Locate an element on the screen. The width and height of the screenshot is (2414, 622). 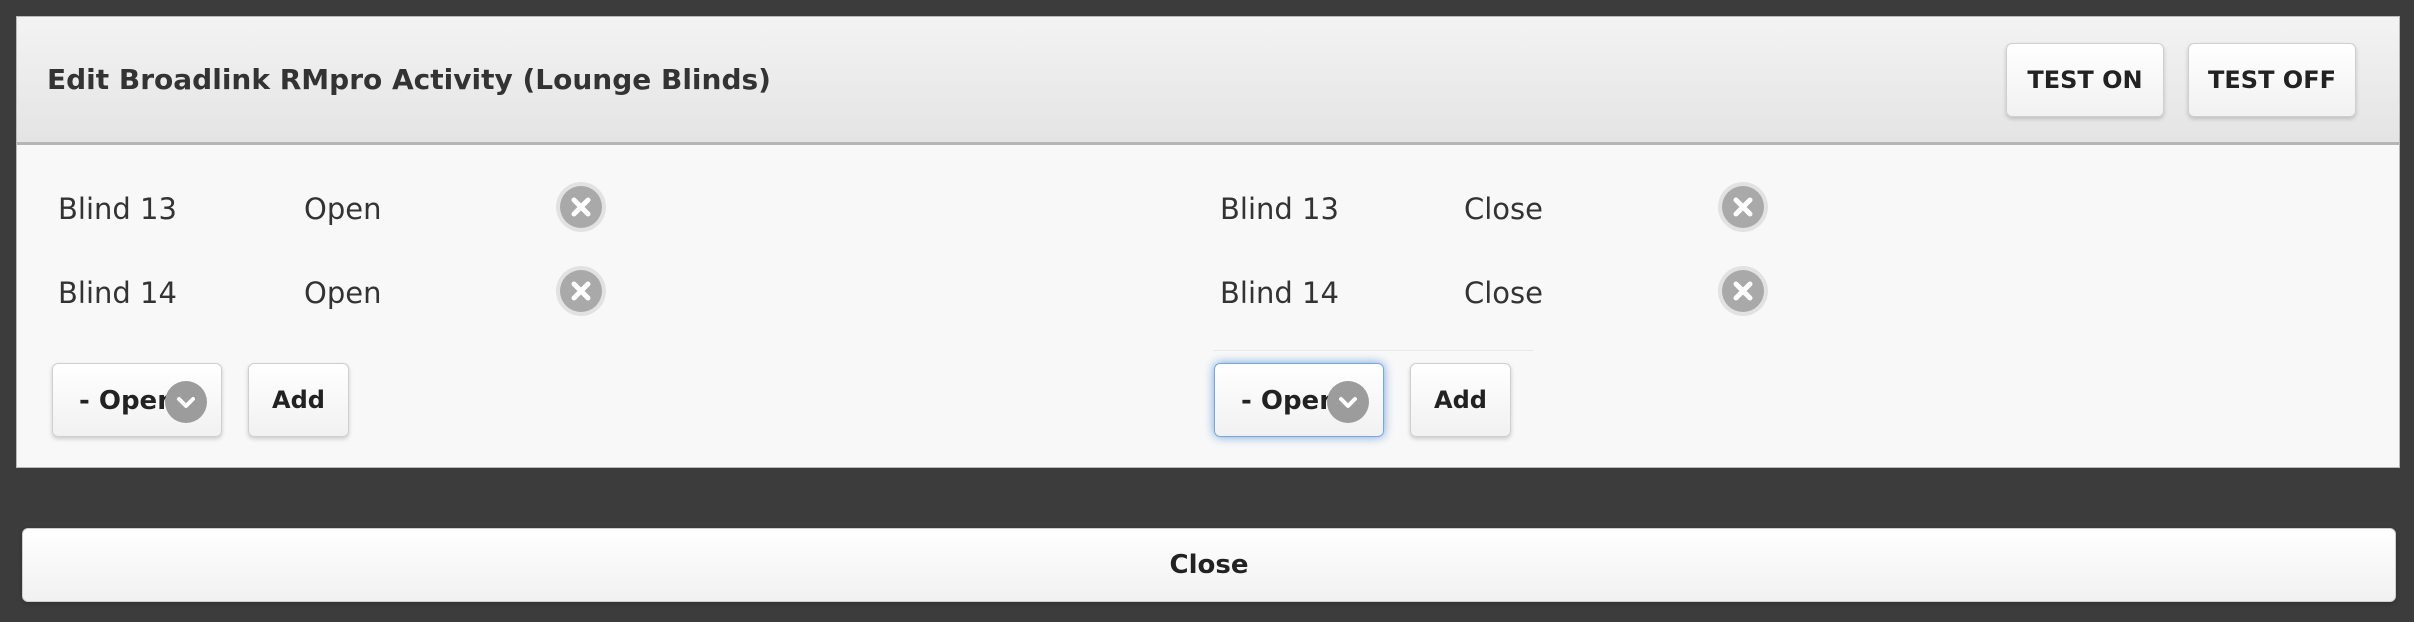
test-on-button: TEST ON is located at coordinates (2085, 80).